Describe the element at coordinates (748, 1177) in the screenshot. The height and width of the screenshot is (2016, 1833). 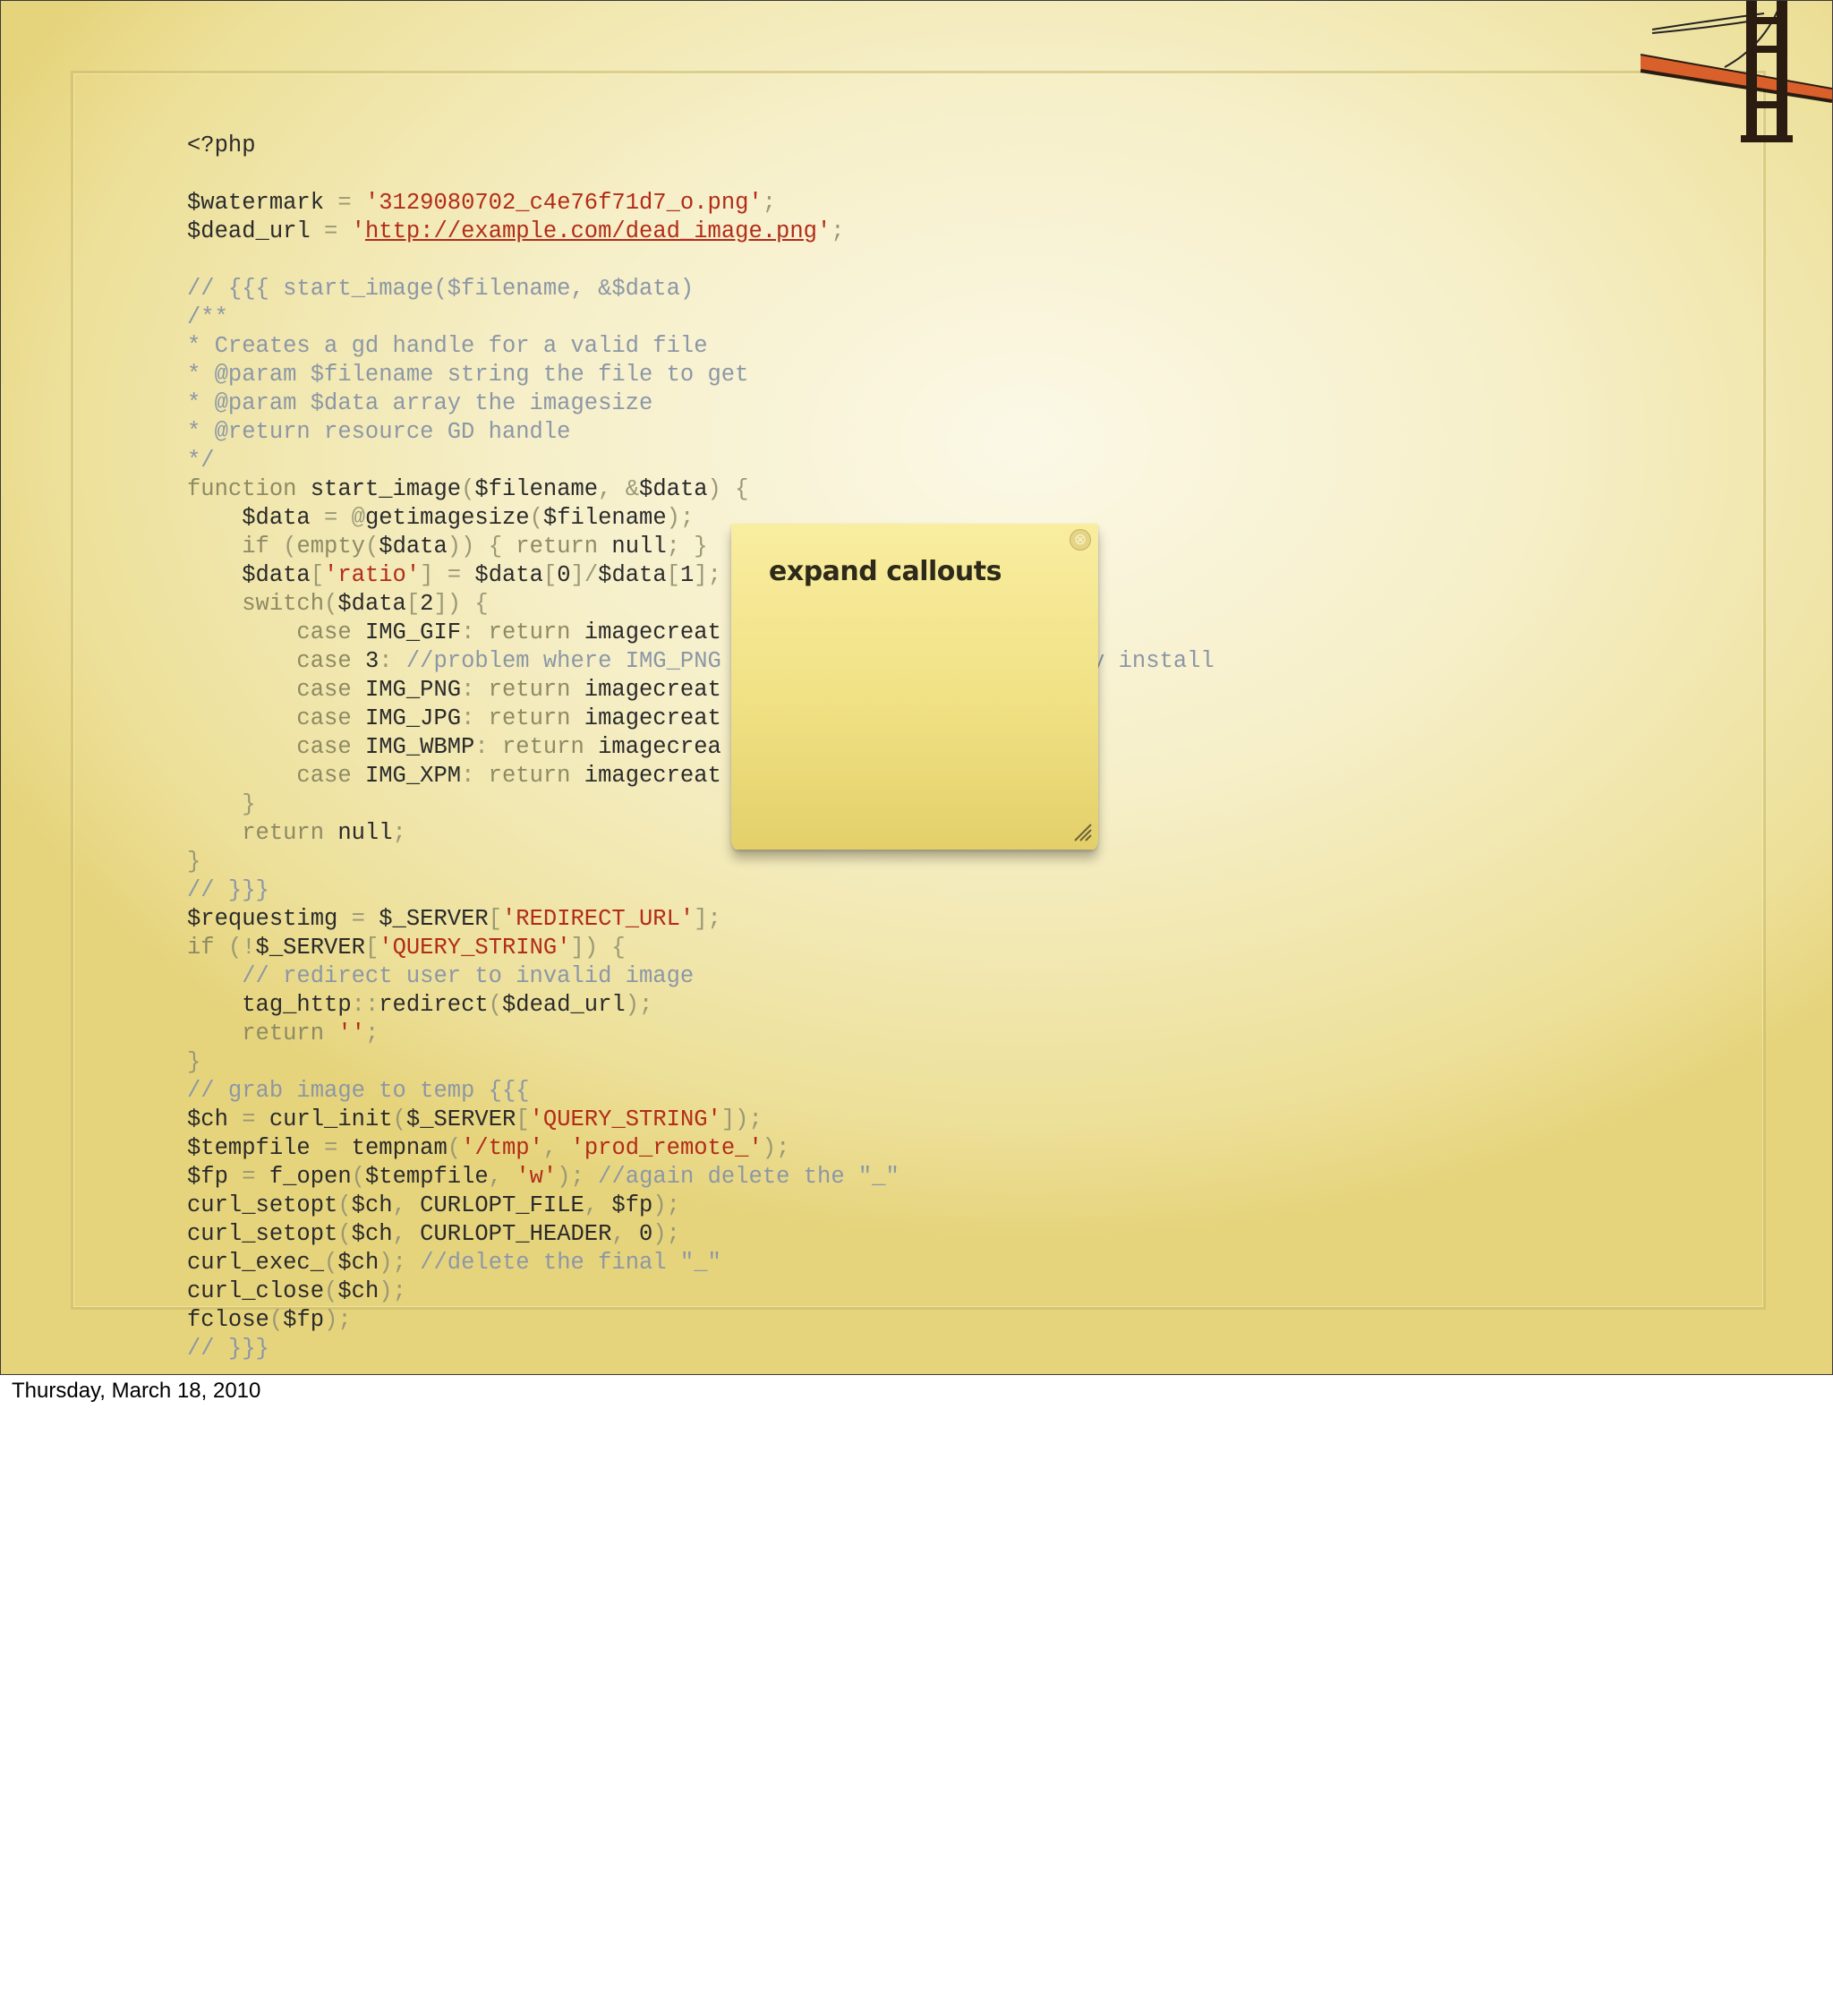
I see `code-token: //again delete the "_"` at that location.